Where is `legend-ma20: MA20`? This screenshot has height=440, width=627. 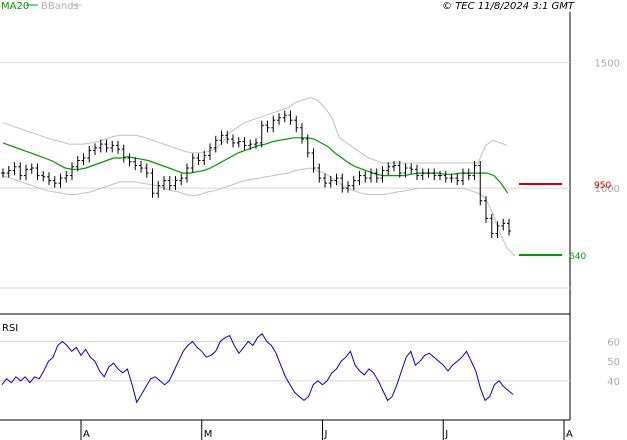 legend-ma20: MA20 is located at coordinates (15, 6).